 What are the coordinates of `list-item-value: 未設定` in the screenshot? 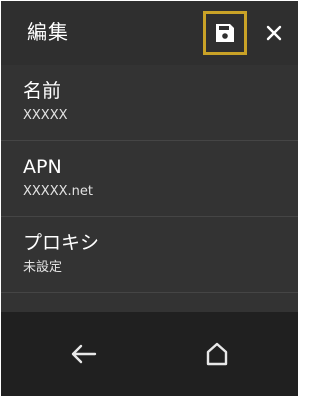 It's located at (43, 267).